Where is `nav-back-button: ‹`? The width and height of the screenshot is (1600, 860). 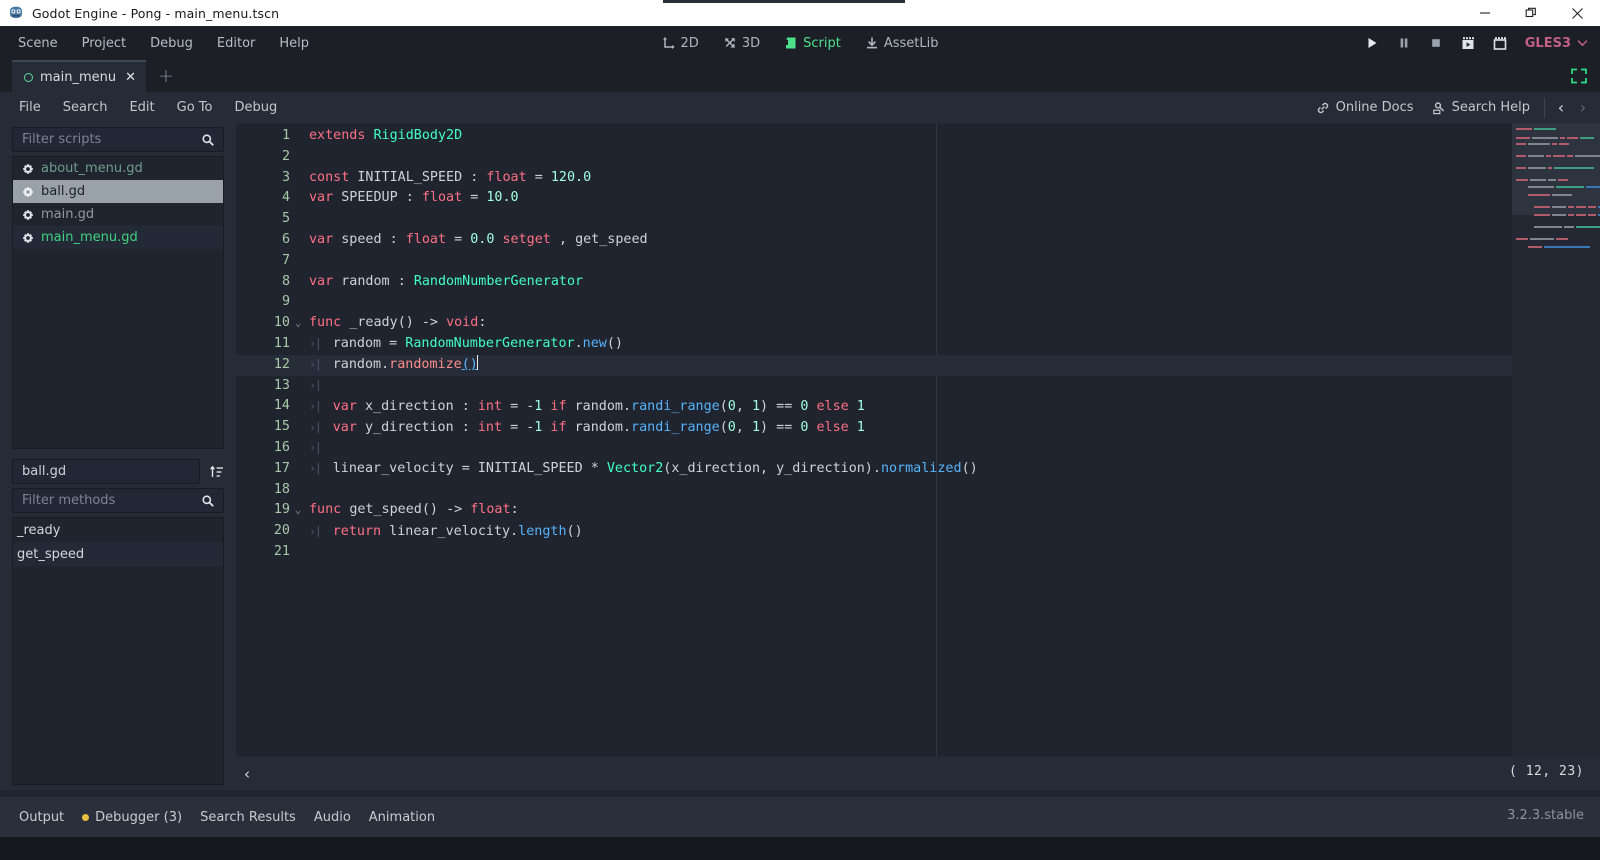
nav-back-button: ‹ is located at coordinates (1561, 108).